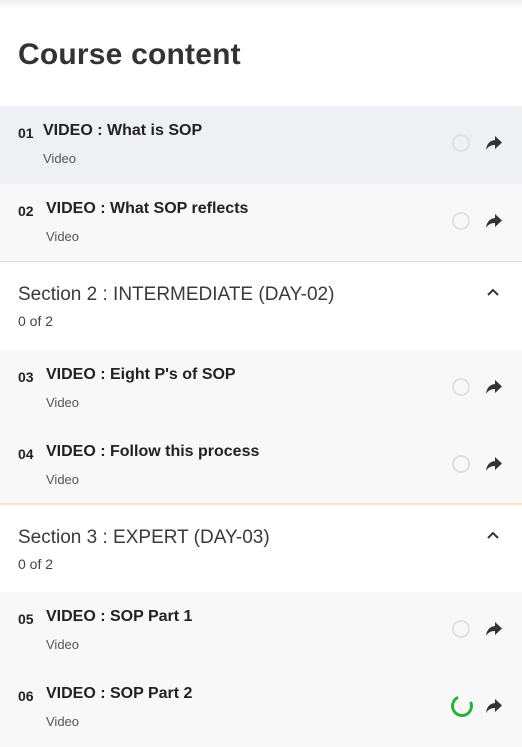 Image resolution: width=522 pixels, height=747 pixels. Describe the element at coordinates (261, 145) in the screenshot. I see `lesson-item: 01 VIDEO : What is SOP Video` at that location.